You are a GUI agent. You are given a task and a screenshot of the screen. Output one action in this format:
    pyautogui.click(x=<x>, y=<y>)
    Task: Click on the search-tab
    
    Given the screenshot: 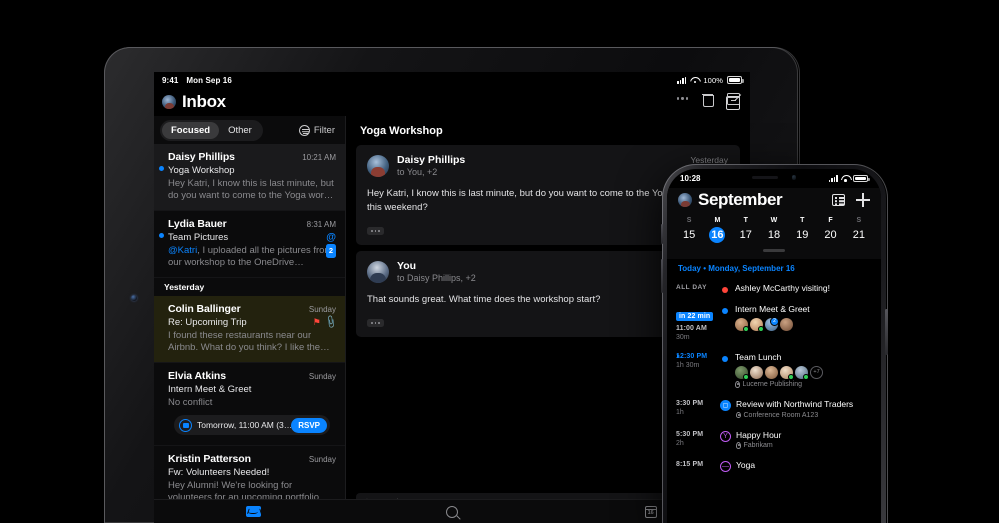 What is the action you would take?
    pyautogui.click(x=452, y=511)
    